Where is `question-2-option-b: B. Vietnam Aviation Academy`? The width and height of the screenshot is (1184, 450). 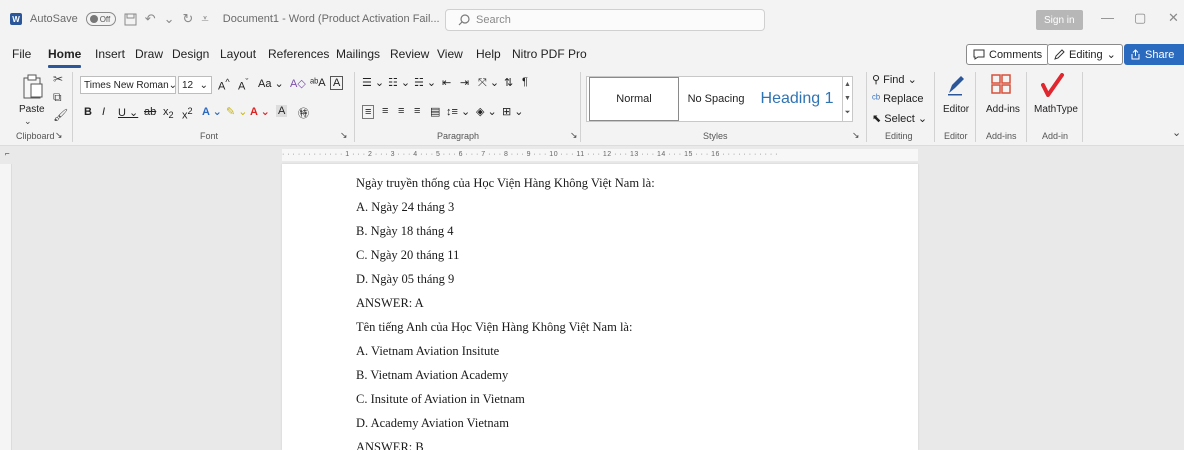
question-2-option-b: B. Vietnam Aviation Academy is located at coordinates (505, 378).